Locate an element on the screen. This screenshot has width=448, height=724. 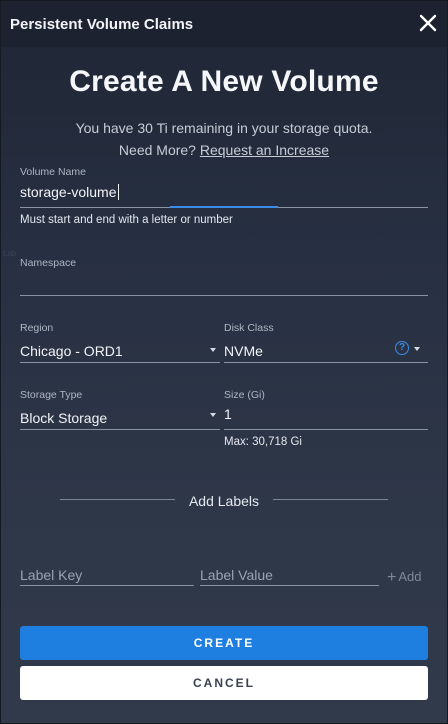
storage-type-value: Block Storage is located at coordinates (64, 418).